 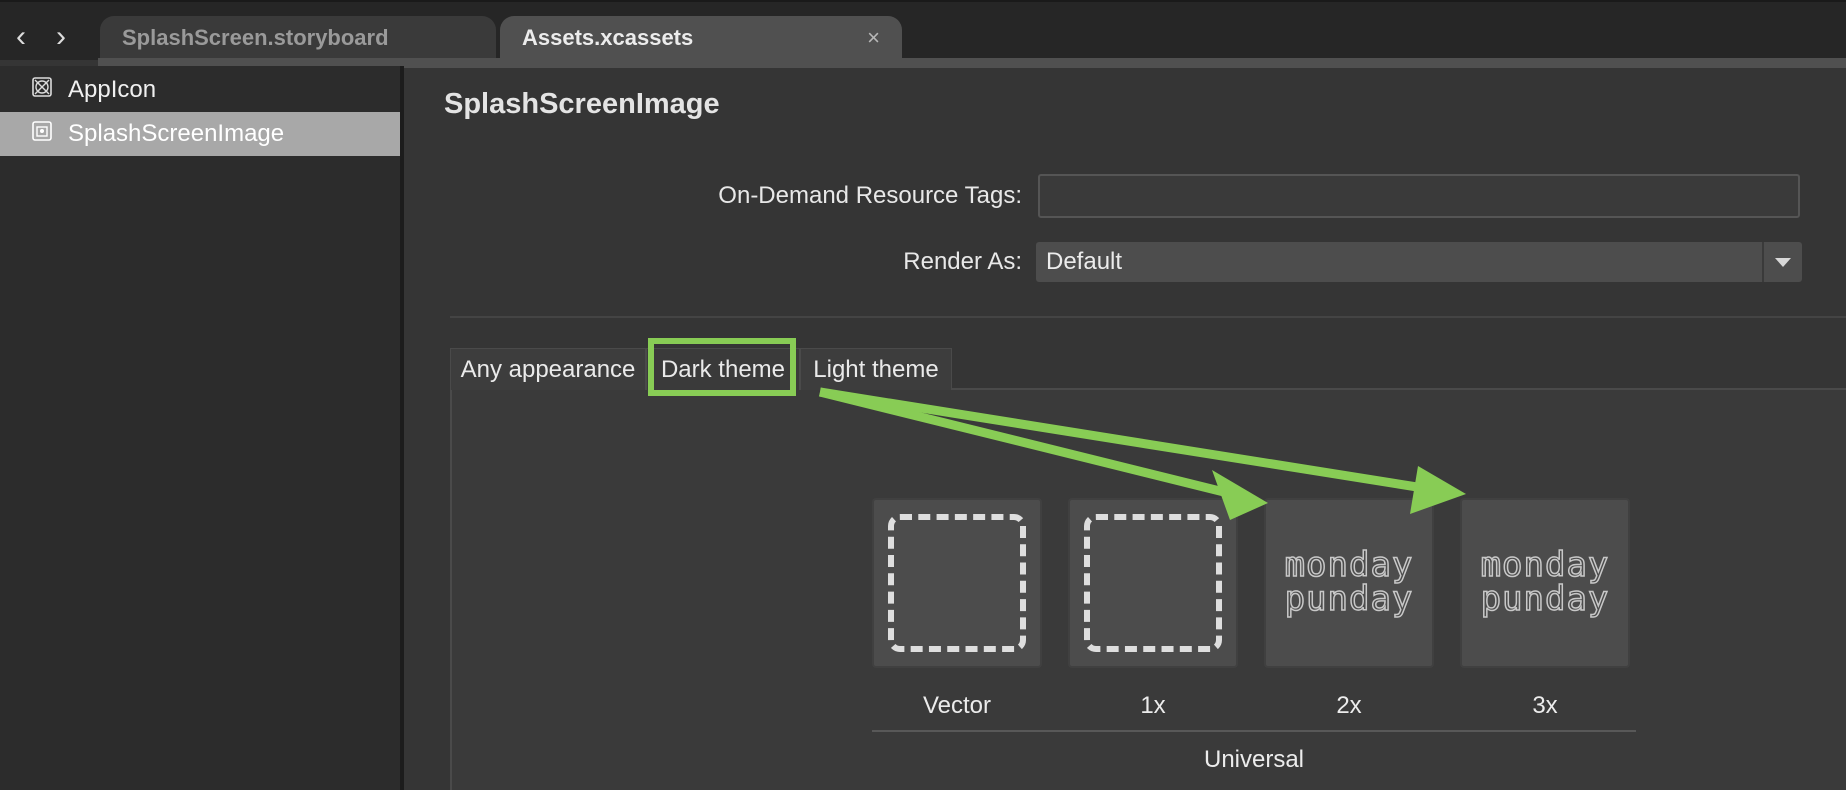 I want to click on tab-splashscreen-storyboard: SplashScreen.storyboard, so click(x=298, y=38).